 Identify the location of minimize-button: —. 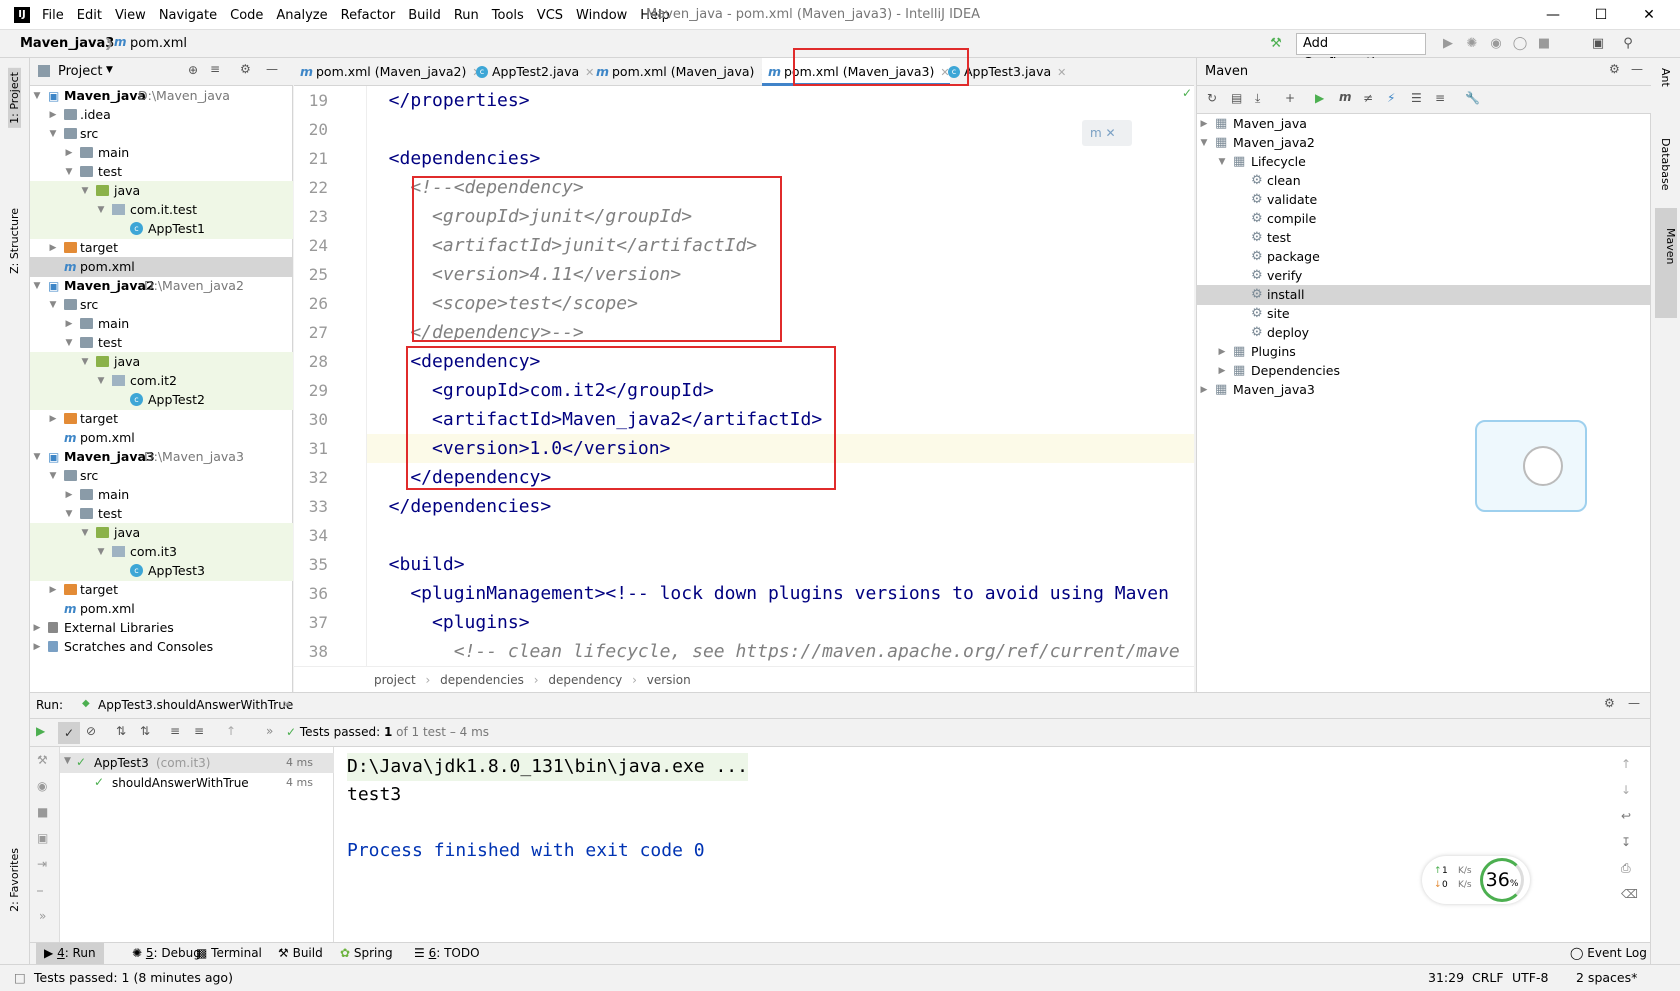
(1553, 15).